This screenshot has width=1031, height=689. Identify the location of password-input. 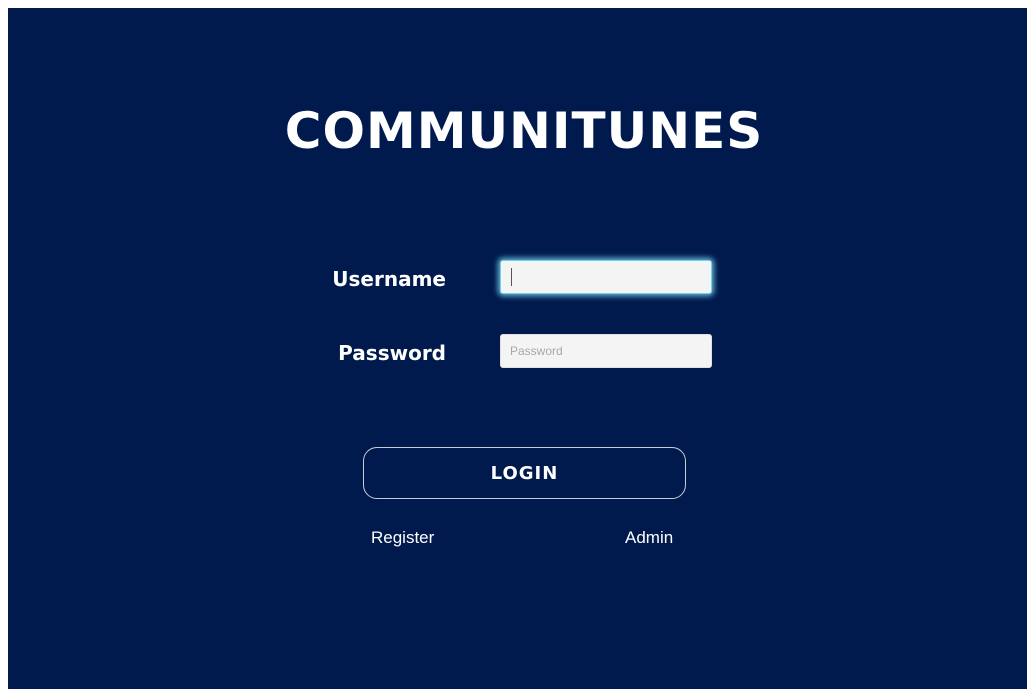
(606, 351).